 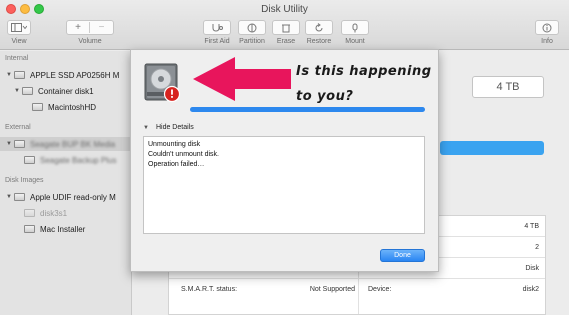 I want to click on add-volume-icon: +, so click(x=79, y=27).